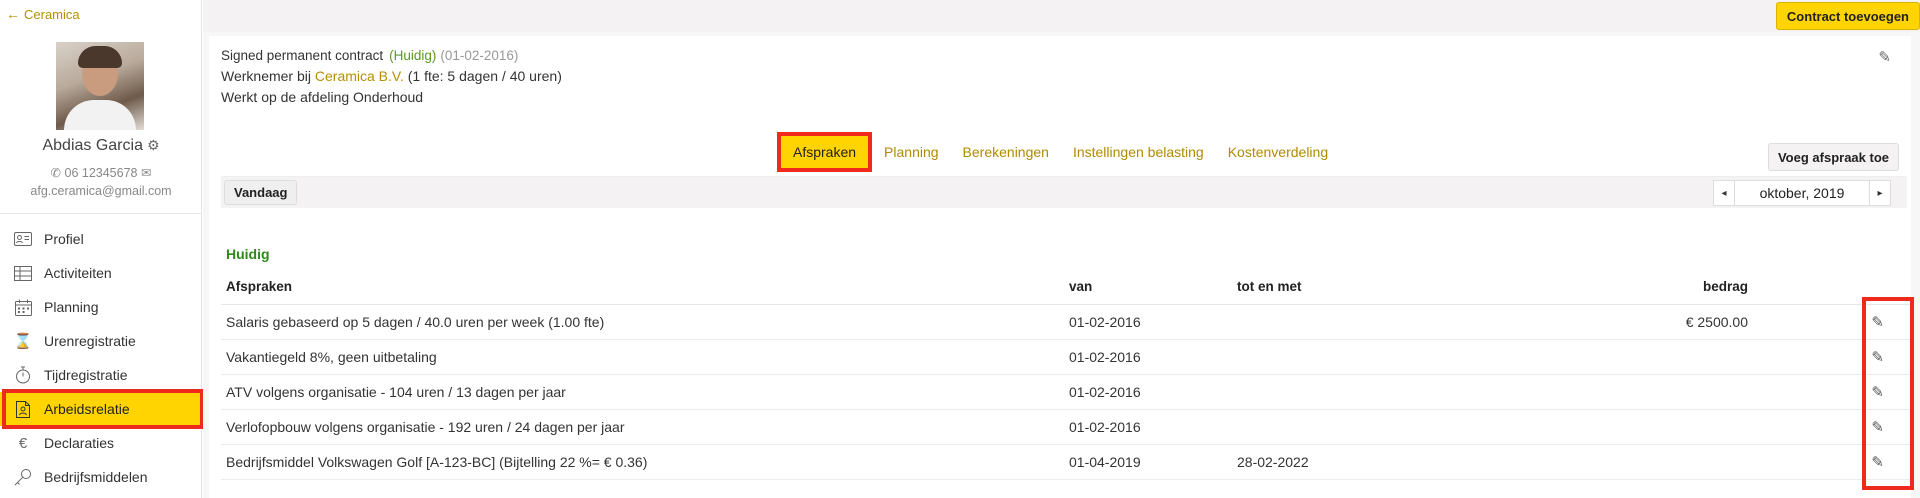 The width and height of the screenshot is (1920, 498). What do you see at coordinates (100, 86) in the screenshot?
I see `avatar` at bounding box center [100, 86].